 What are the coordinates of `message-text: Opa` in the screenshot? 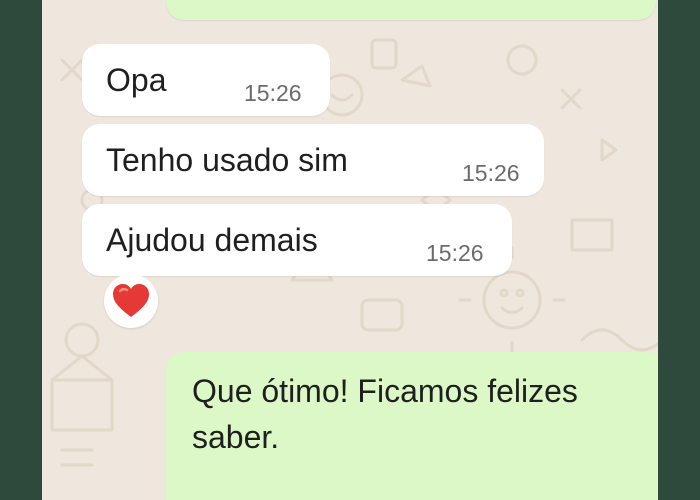 It's located at (136, 80).